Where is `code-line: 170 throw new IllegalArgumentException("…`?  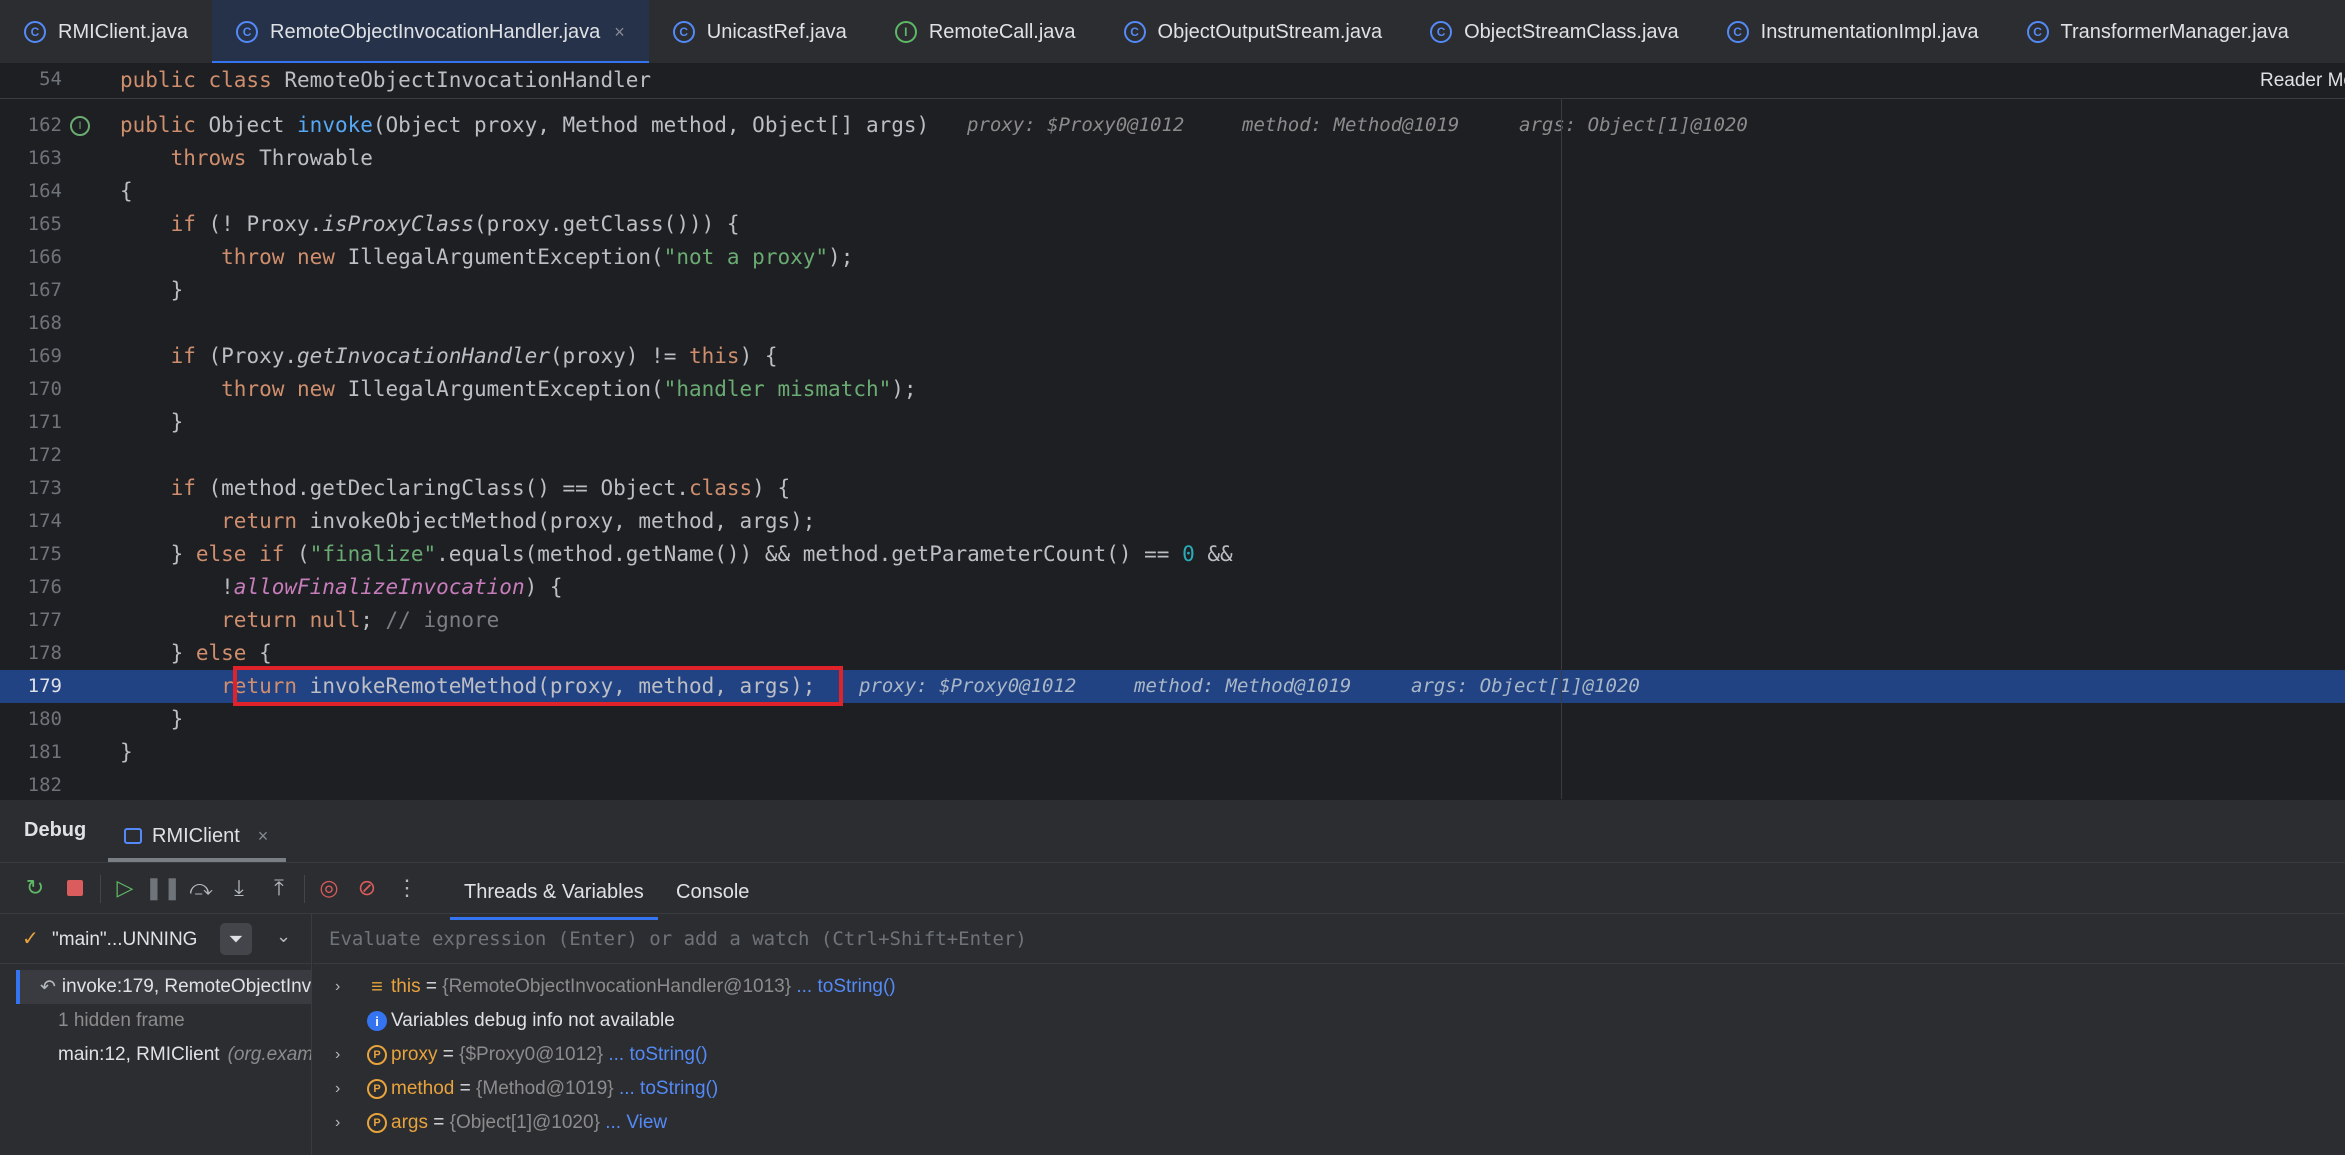
code-line: 170 throw new IllegalArgumentException("… is located at coordinates (1172, 389).